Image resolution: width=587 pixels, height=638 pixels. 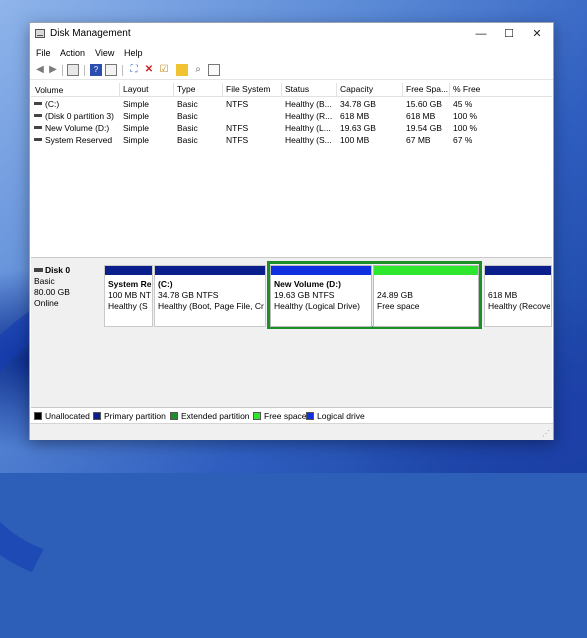 I want to click on disk-management-icon, so click(x=40, y=33).